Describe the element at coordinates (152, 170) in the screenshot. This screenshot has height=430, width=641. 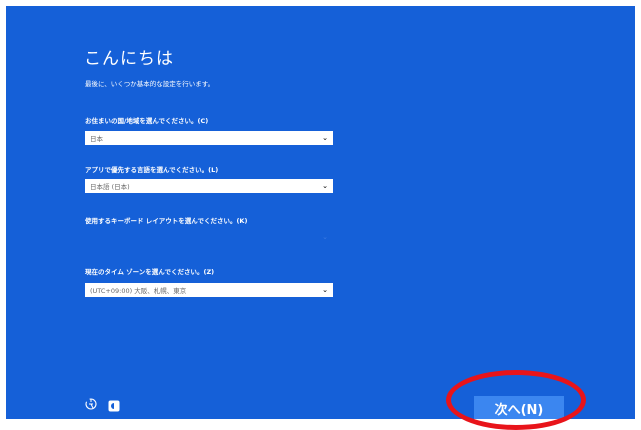
I see `language-label: アプリで優先する言語を選んでください。(L)` at that location.